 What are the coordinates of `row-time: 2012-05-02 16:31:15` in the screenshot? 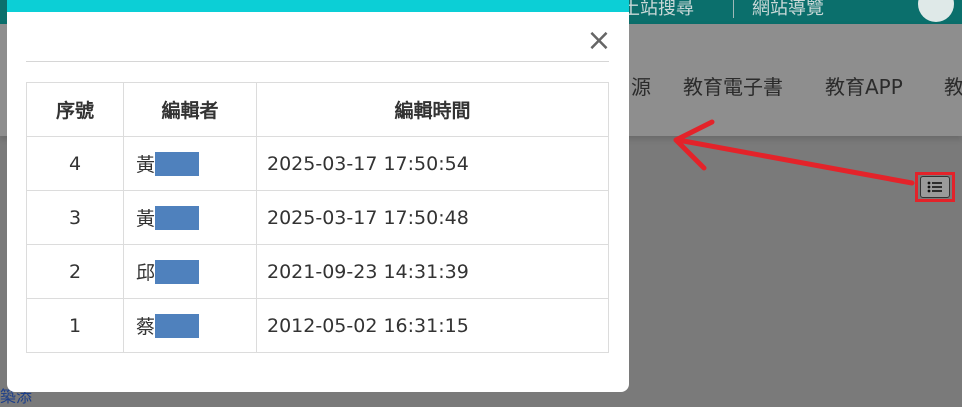 It's located at (432, 325).